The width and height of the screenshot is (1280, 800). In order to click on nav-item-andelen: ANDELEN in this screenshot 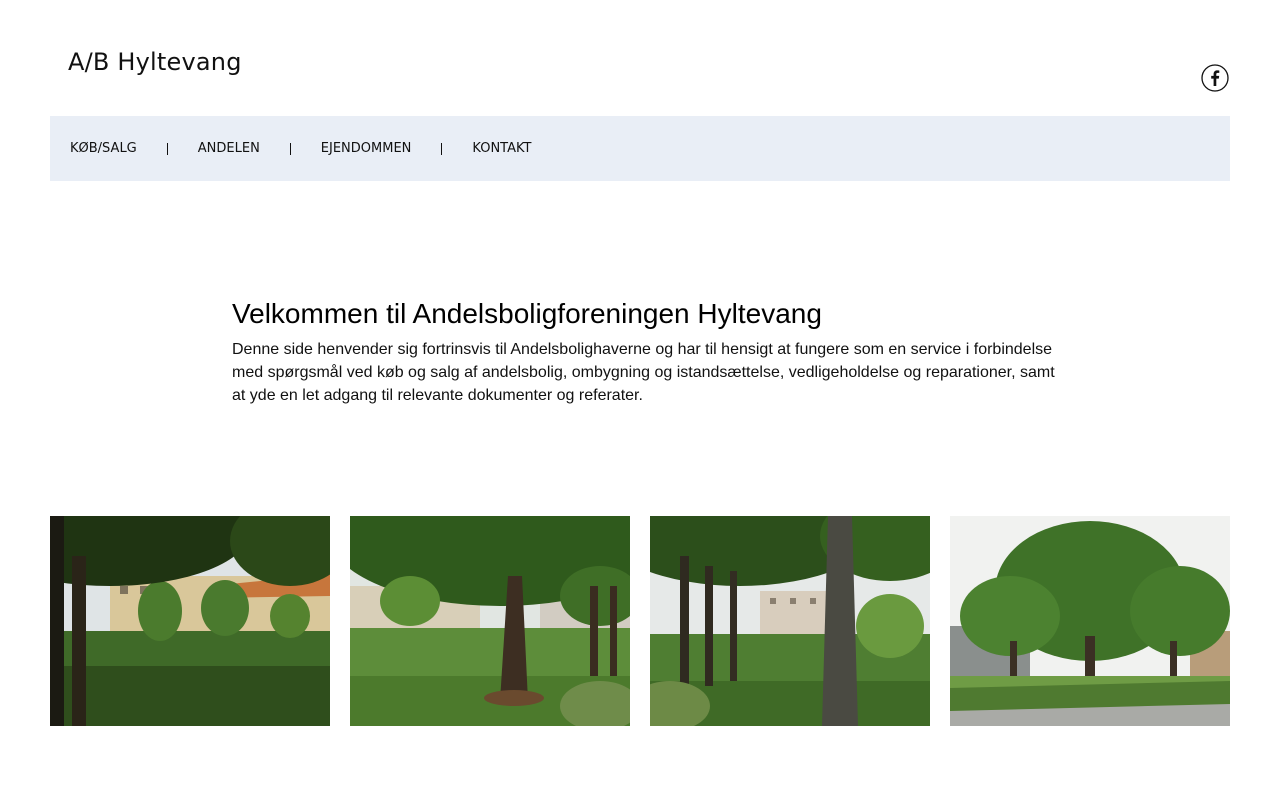, I will do `click(229, 148)`.